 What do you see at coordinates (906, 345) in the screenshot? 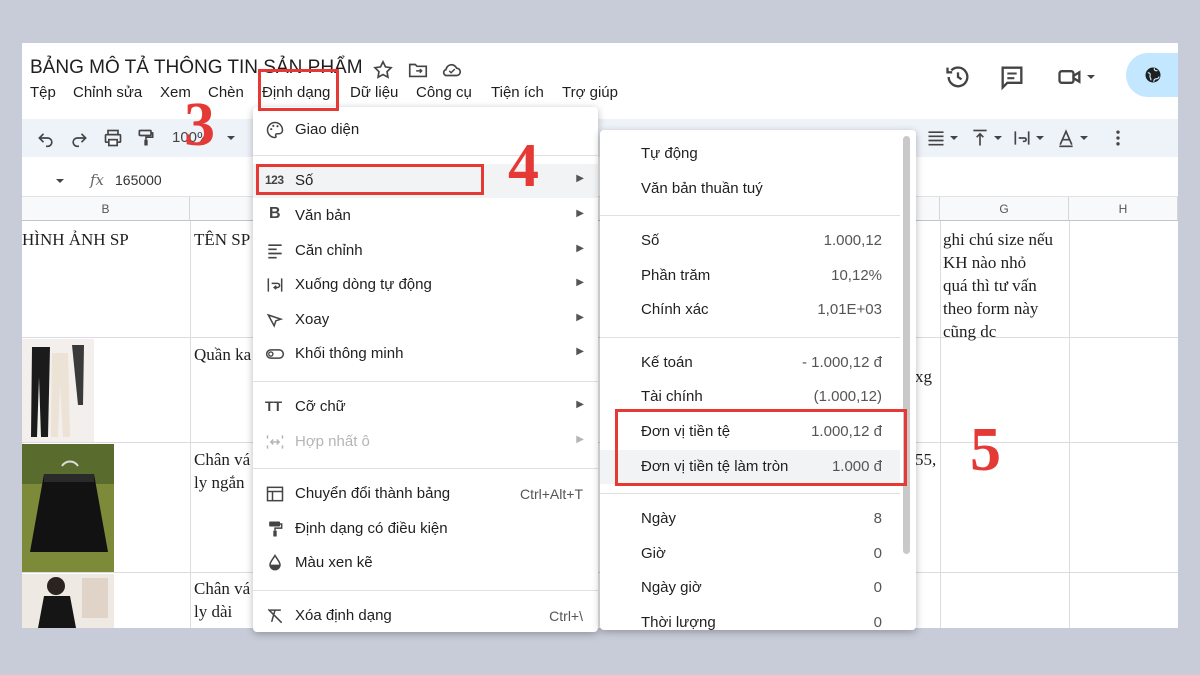
I see `submenu-scrollbar` at bounding box center [906, 345].